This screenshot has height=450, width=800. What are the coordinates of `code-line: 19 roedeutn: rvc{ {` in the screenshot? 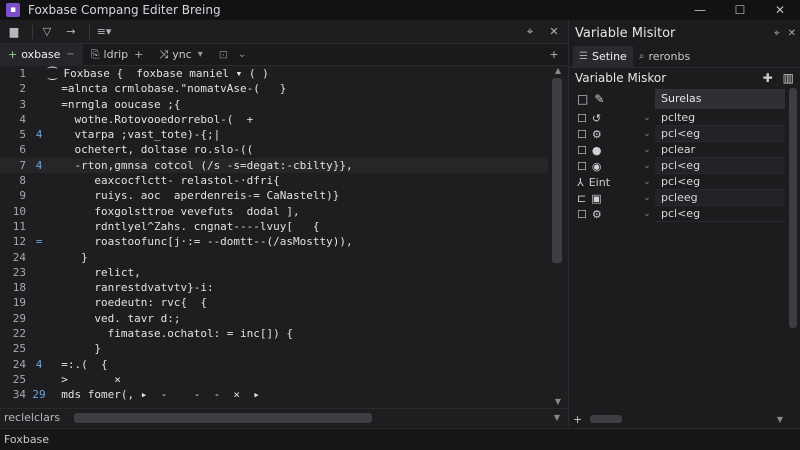 It's located at (274, 302).